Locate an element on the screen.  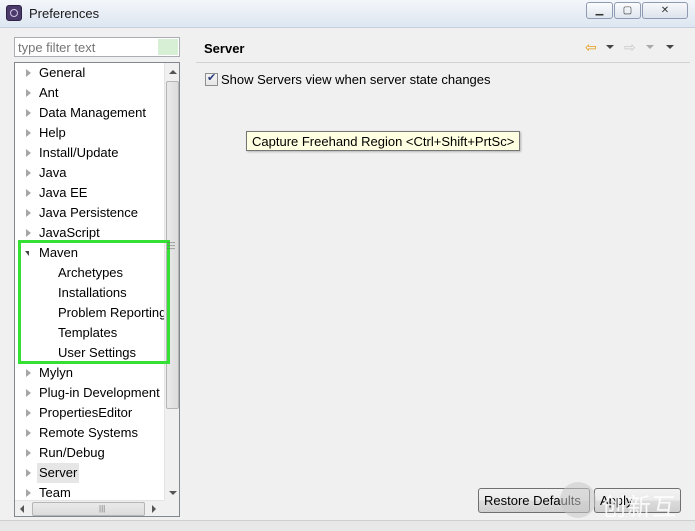
page-divider is located at coordinates (443, 62).